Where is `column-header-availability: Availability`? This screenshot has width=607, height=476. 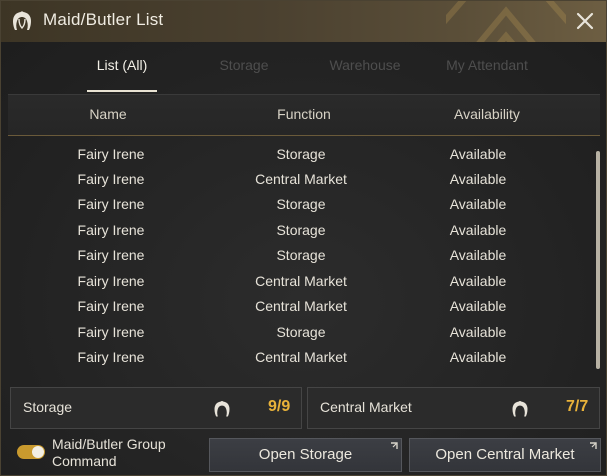 column-header-availability: Availability is located at coordinates (487, 114).